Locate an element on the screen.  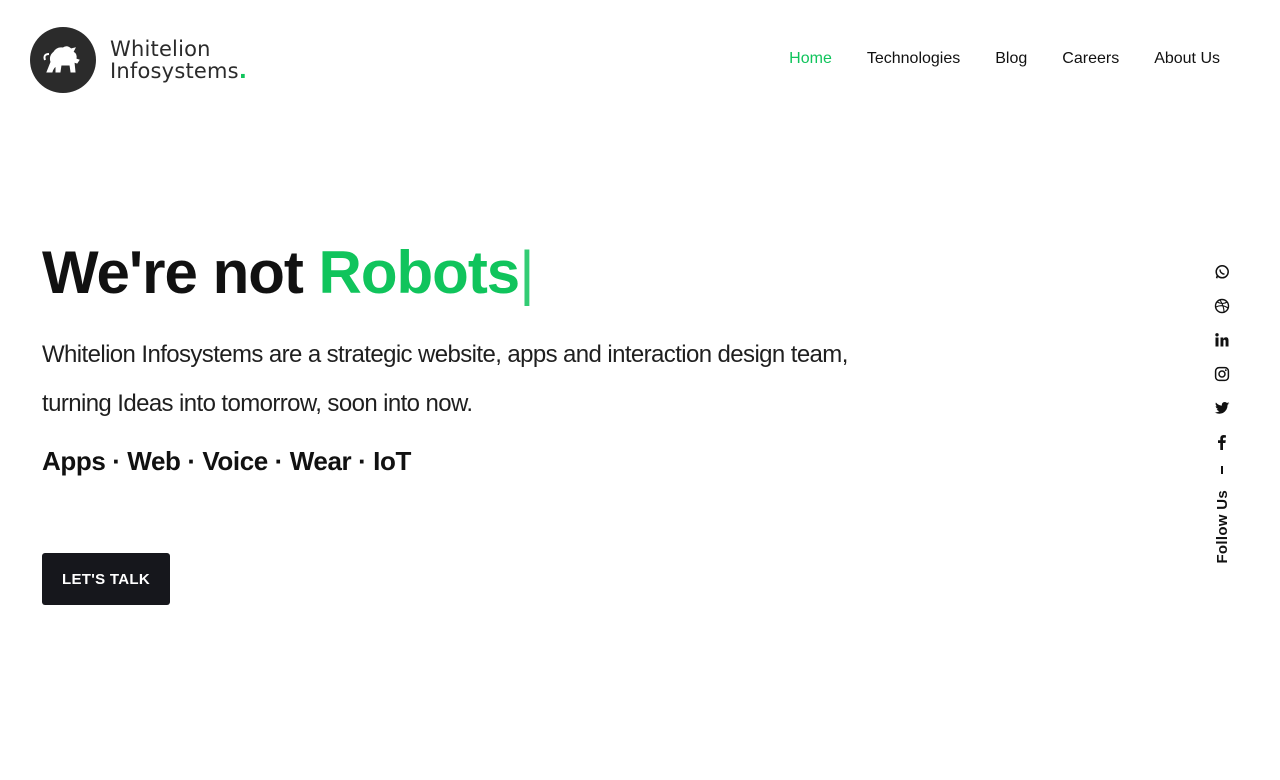
hero-headline: We're not Robots| is located at coordinates (472, 273).